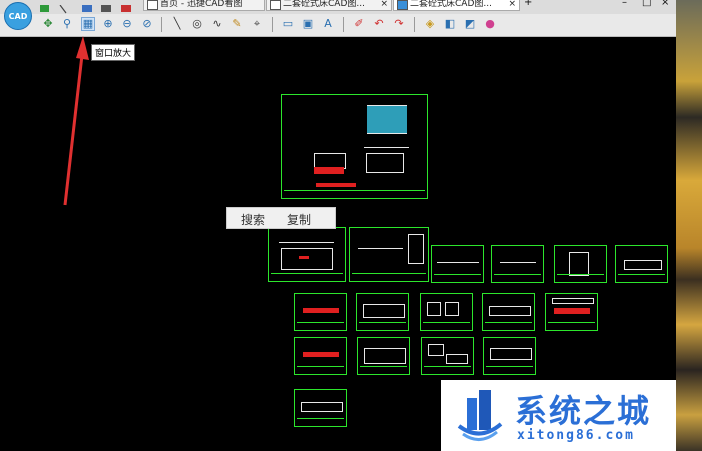 The image size is (702, 451). I want to click on desktop-background, so click(689, 225).